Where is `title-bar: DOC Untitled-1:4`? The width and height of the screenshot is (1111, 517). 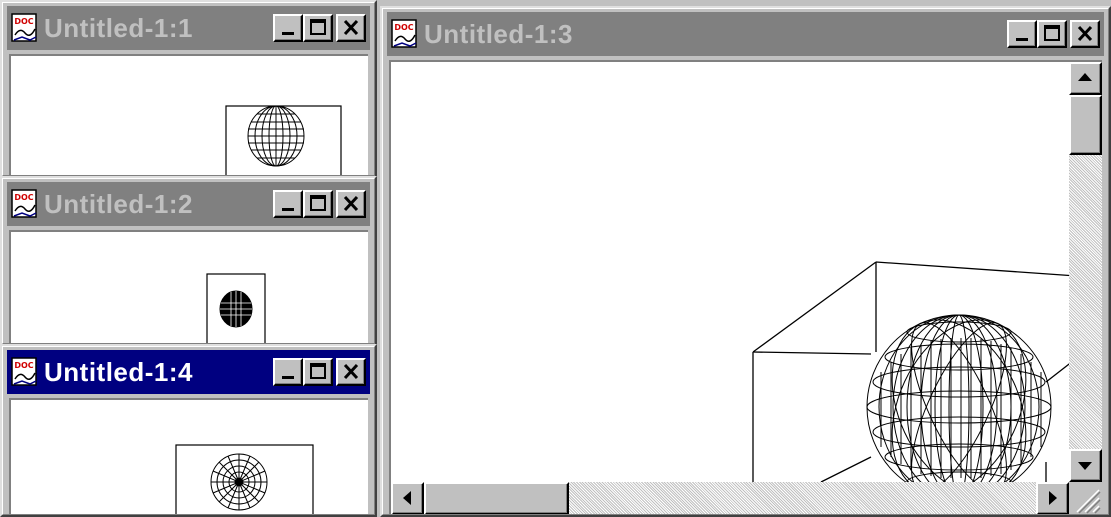
title-bar: DOC Untitled-1:4 is located at coordinates (188, 372).